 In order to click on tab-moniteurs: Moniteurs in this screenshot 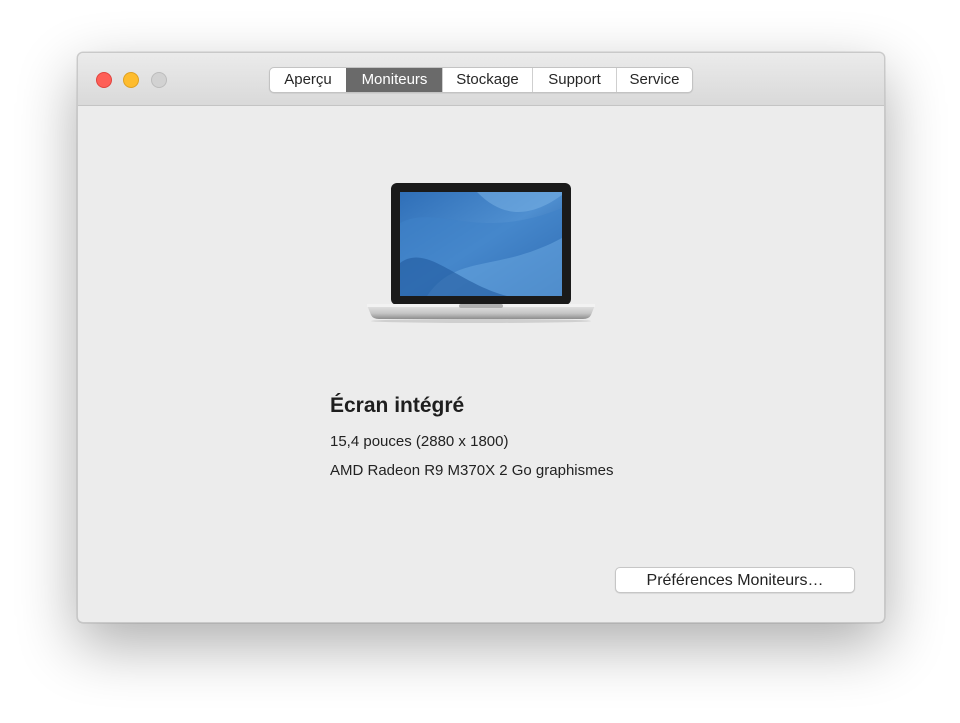, I will do `click(394, 80)`.